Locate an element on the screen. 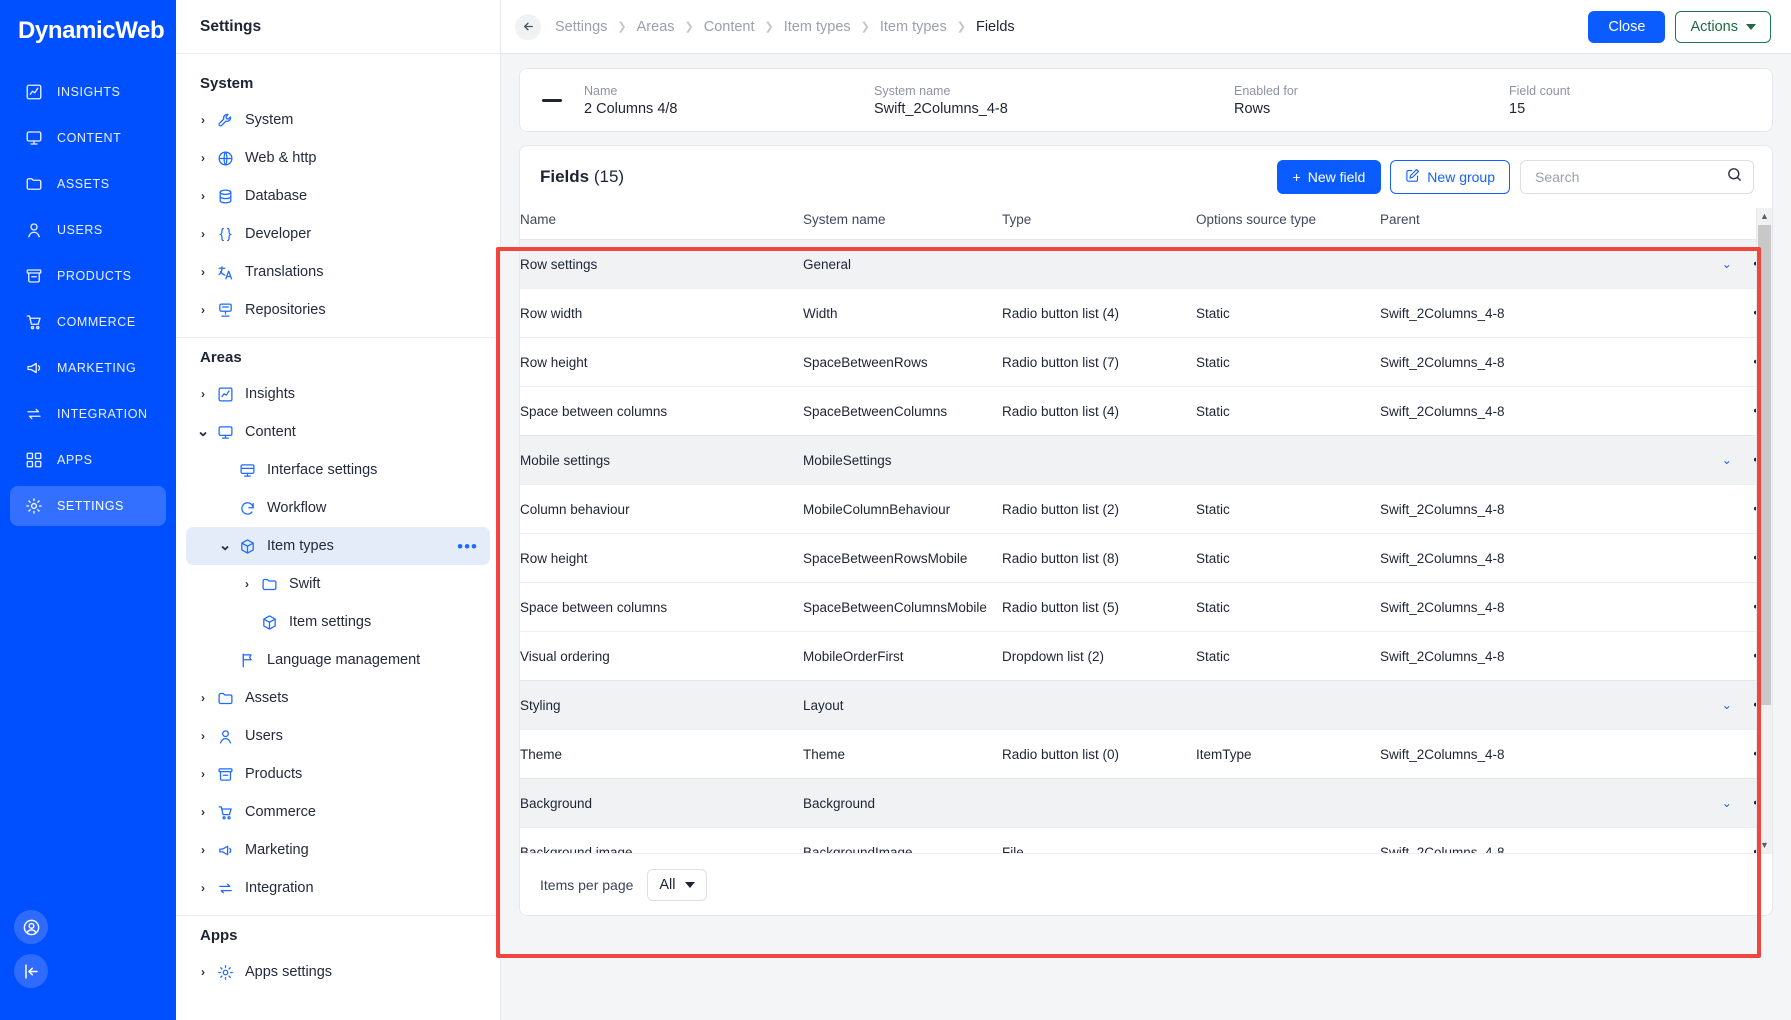  cell-name: Theme is located at coordinates (541, 754).